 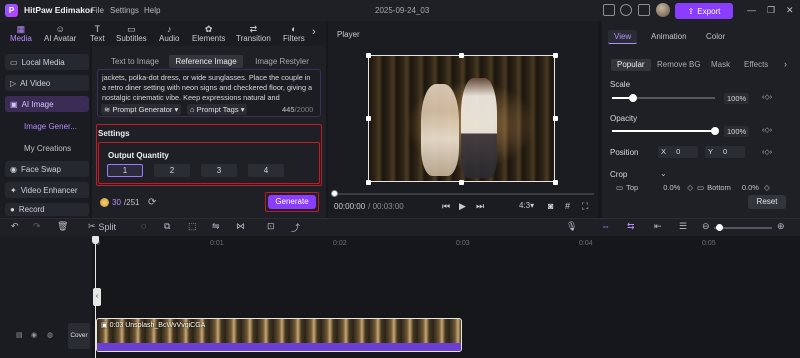 What do you see at coordinates (658, 226) in the screenshot?
I see `fit-icon: ⇤` at bounding box center [658, 226].